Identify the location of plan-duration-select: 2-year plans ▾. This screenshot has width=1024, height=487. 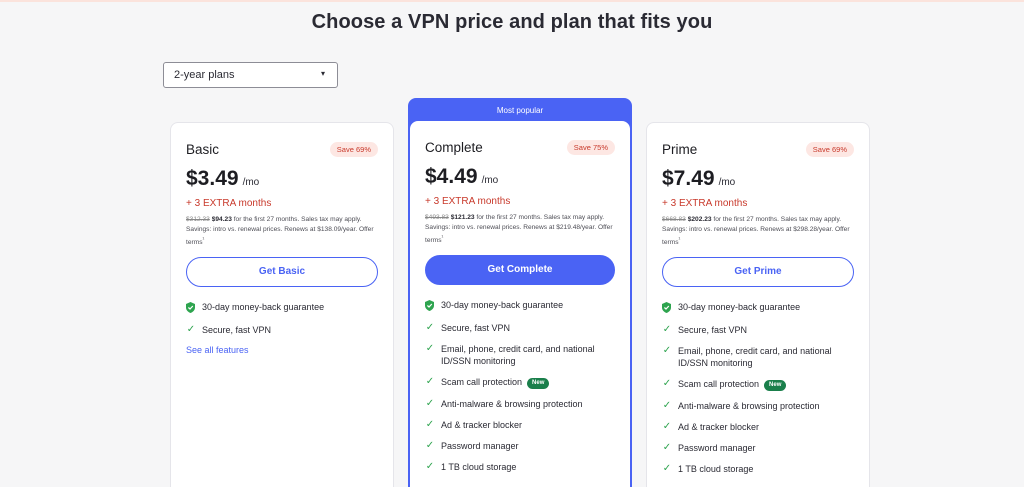
(250, 75).